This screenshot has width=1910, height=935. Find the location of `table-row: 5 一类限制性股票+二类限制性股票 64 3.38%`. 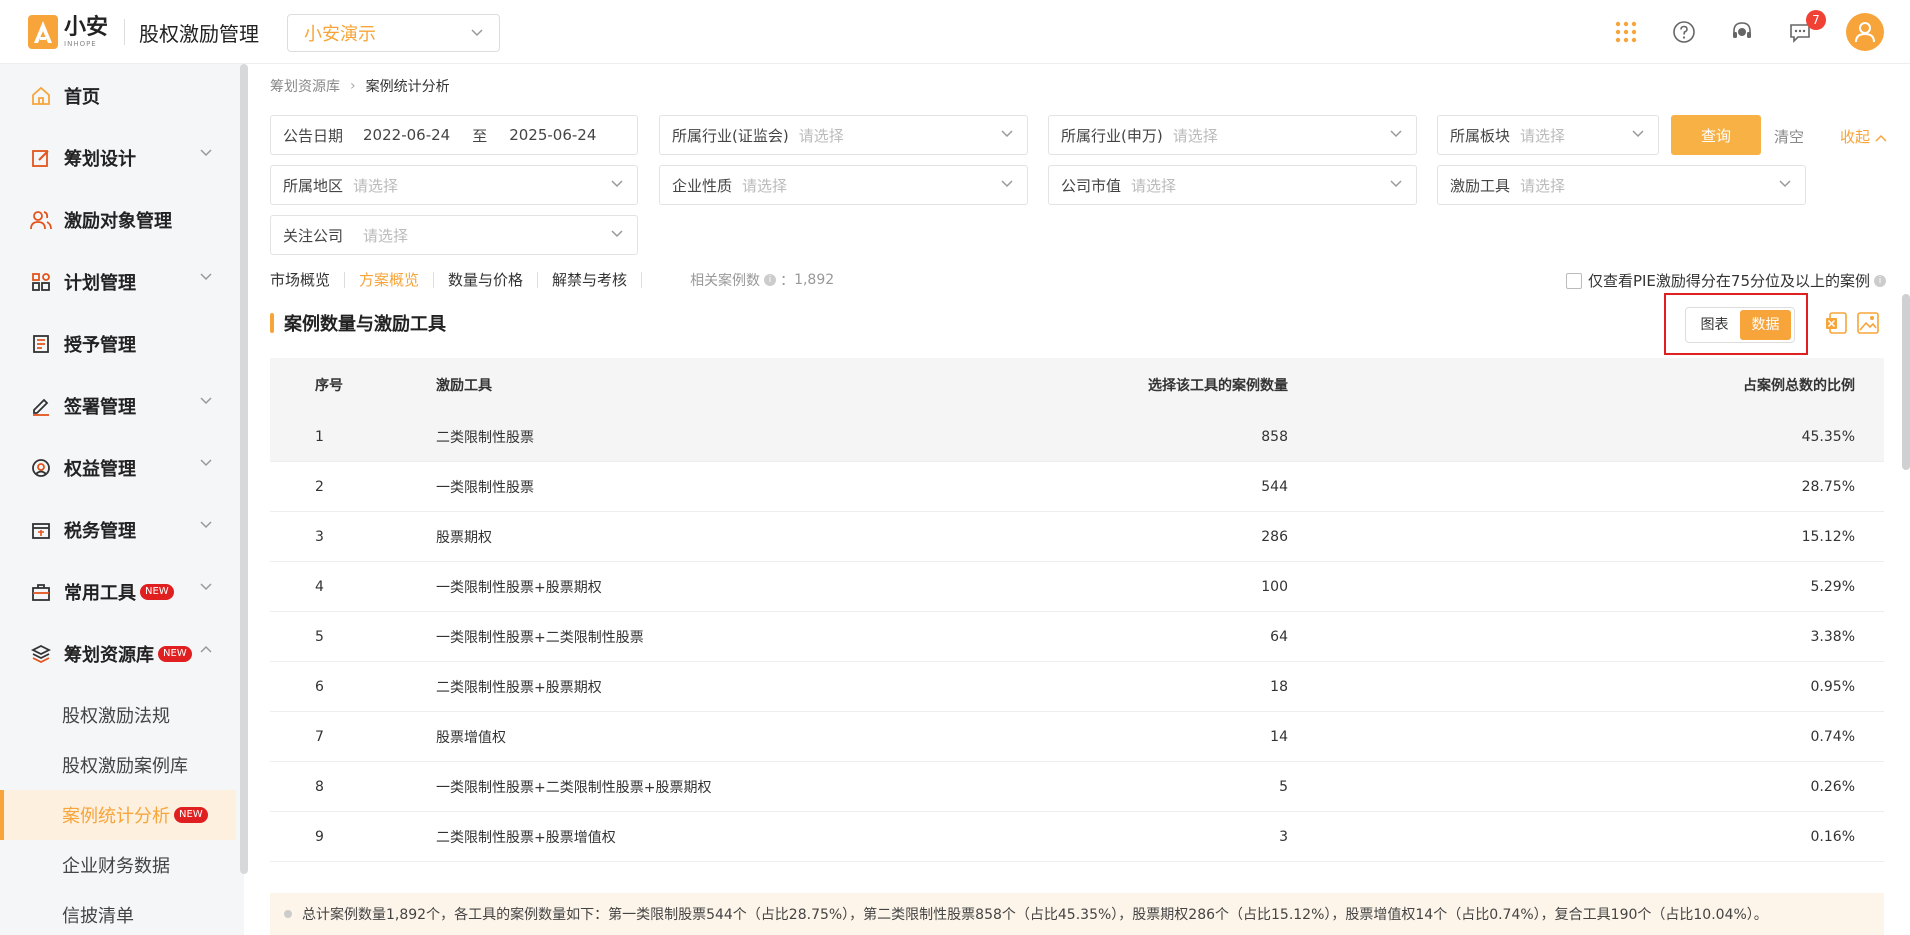

table-row: 5 一类限制性股票+二类限制性股票 64 3.38% is located at coordinates (1077, 637).